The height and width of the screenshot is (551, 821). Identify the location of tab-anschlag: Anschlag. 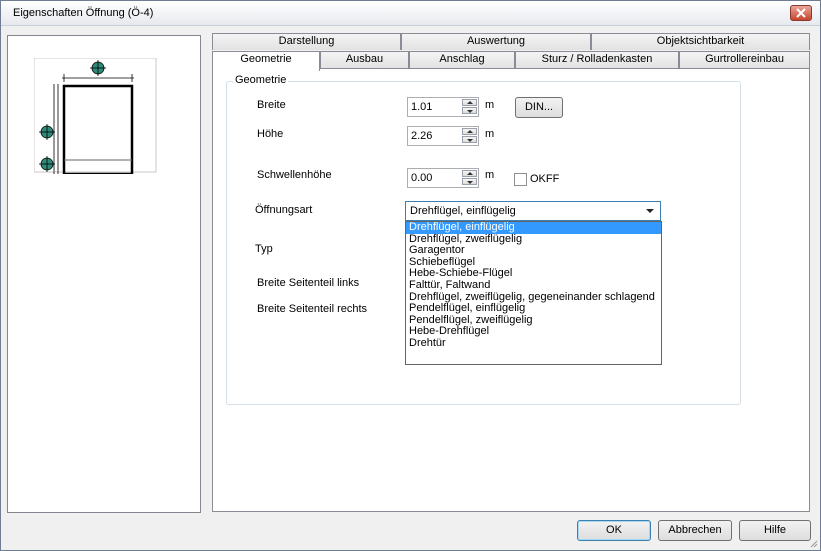
(462, 59).